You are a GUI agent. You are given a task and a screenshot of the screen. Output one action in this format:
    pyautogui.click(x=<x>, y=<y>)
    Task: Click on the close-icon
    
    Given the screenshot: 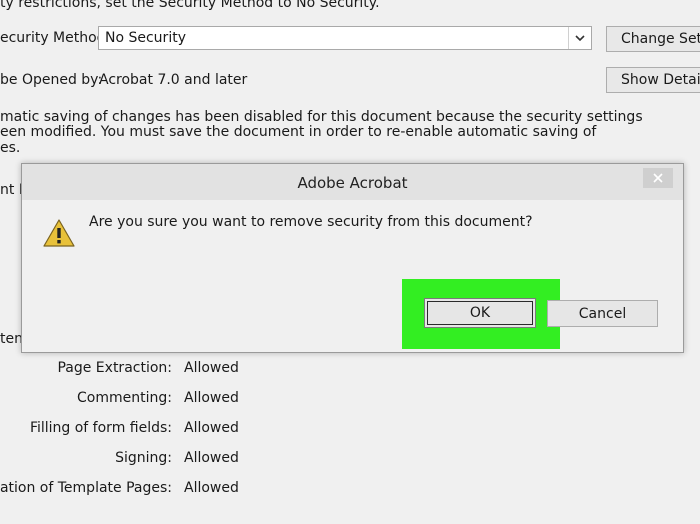 What is the action you would take?
    pyautogui.click(x=658, y=178)
    